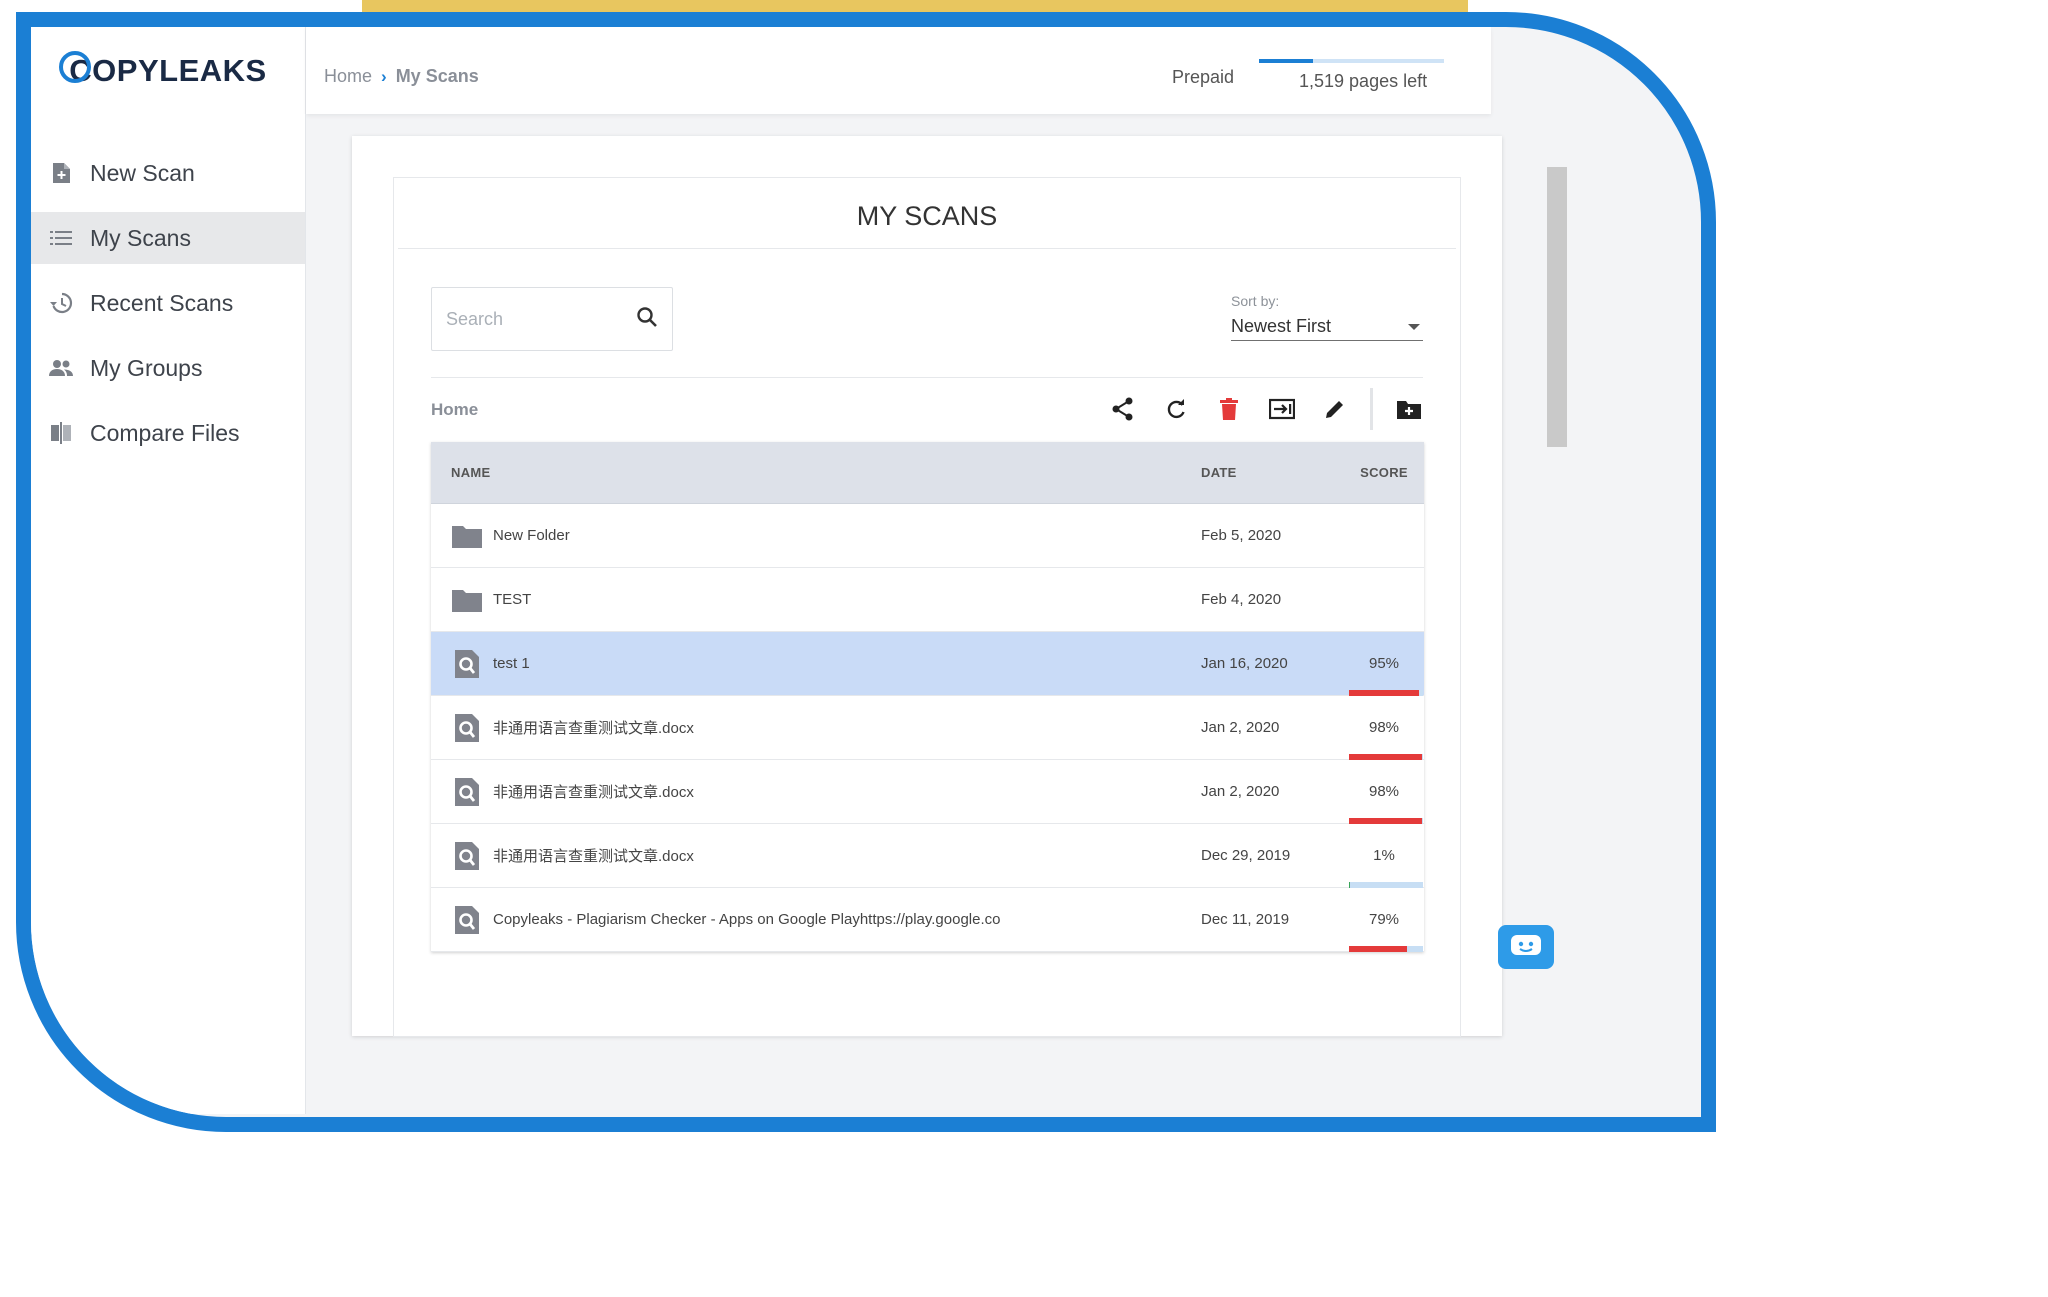 Image resolution: width=2048 pixels, height=1297 pixels. What do you see at coordinates (384, 76) in the screenshot?
I see `chevron-right-icon: ›` at bounding box center [384, 76].